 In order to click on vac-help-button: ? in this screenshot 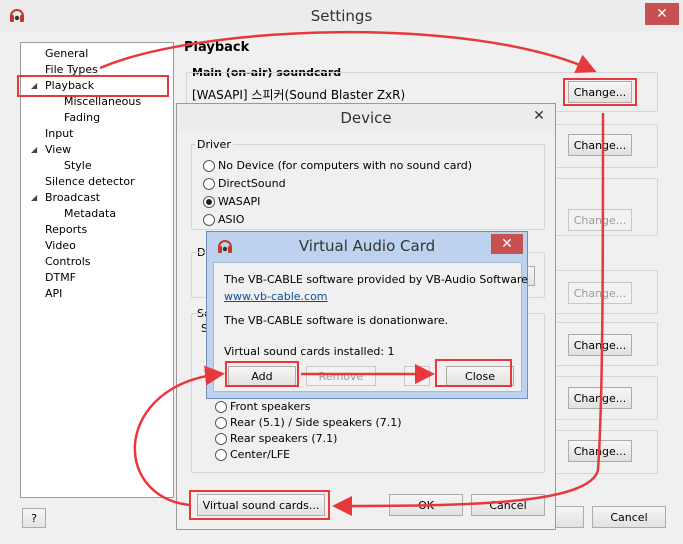, I will do `click(417, 376)`.